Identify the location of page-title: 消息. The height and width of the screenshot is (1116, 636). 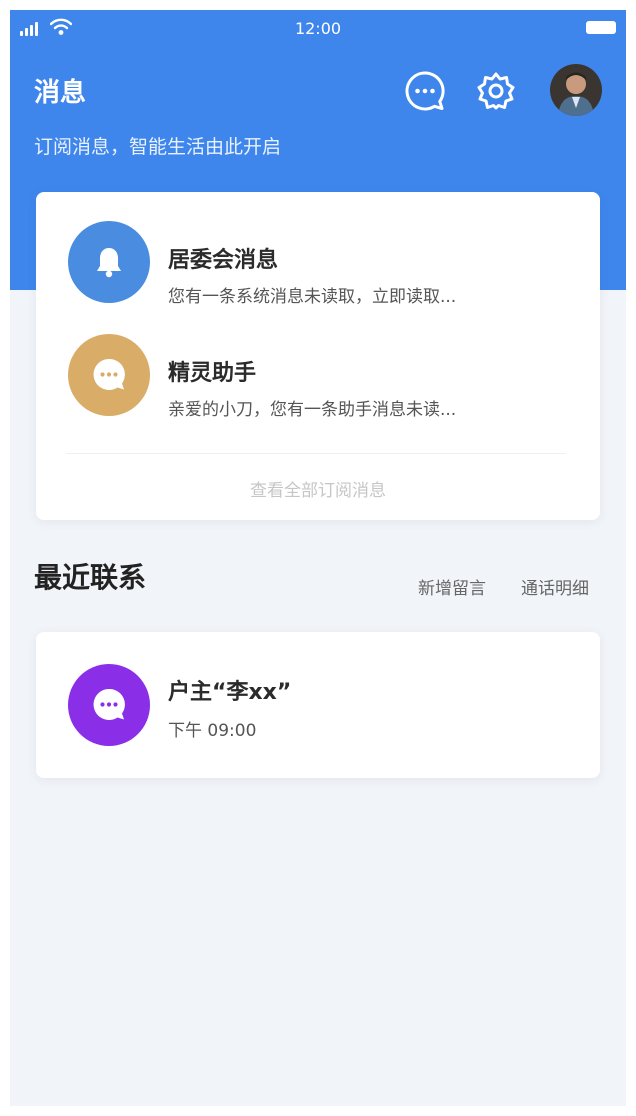
(60, 93).